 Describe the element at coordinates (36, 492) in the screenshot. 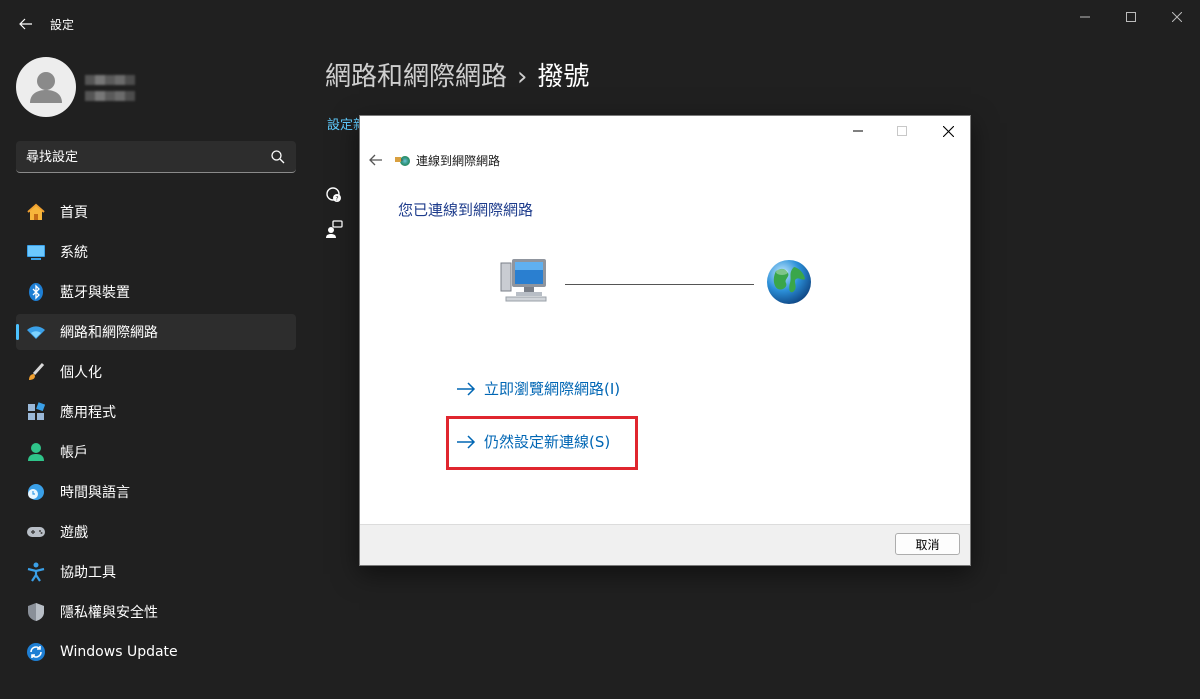

I see `globe-clock-icon` at that location.